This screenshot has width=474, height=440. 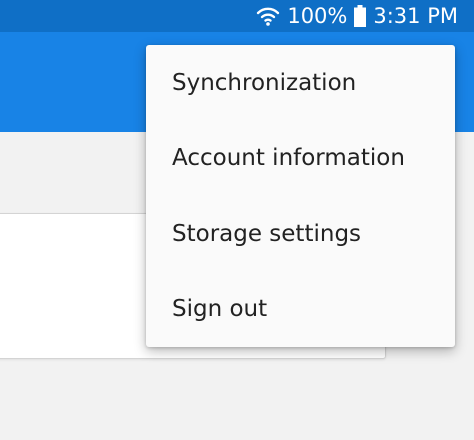 I want to click on status-icons: 100% 3:31 PM, so click(x=356, y=16).